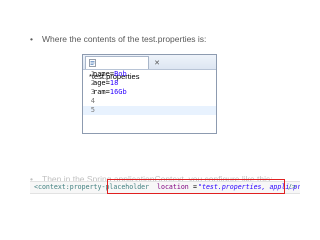 This screenshot has width=320, height=240. What do you see at coordinates (149, 83) in the screenshot?
I see `editor-line: 2 age=18` at bounding box center [149, 83].